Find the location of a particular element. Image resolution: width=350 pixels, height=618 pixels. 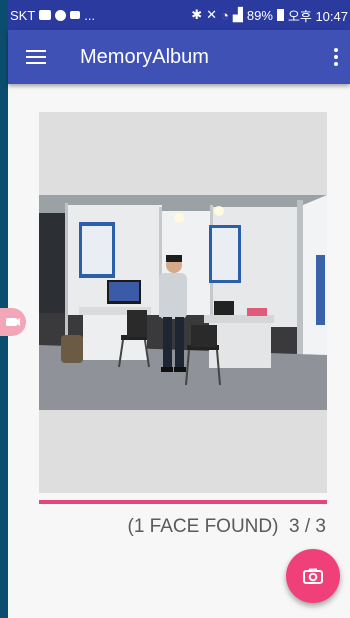

wifi-icon: ◔ is located at coordinates (225, 15).